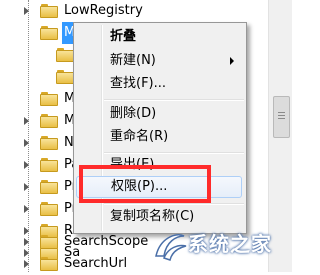  I want to click on watermark: 系统之家, so click(220, 248).